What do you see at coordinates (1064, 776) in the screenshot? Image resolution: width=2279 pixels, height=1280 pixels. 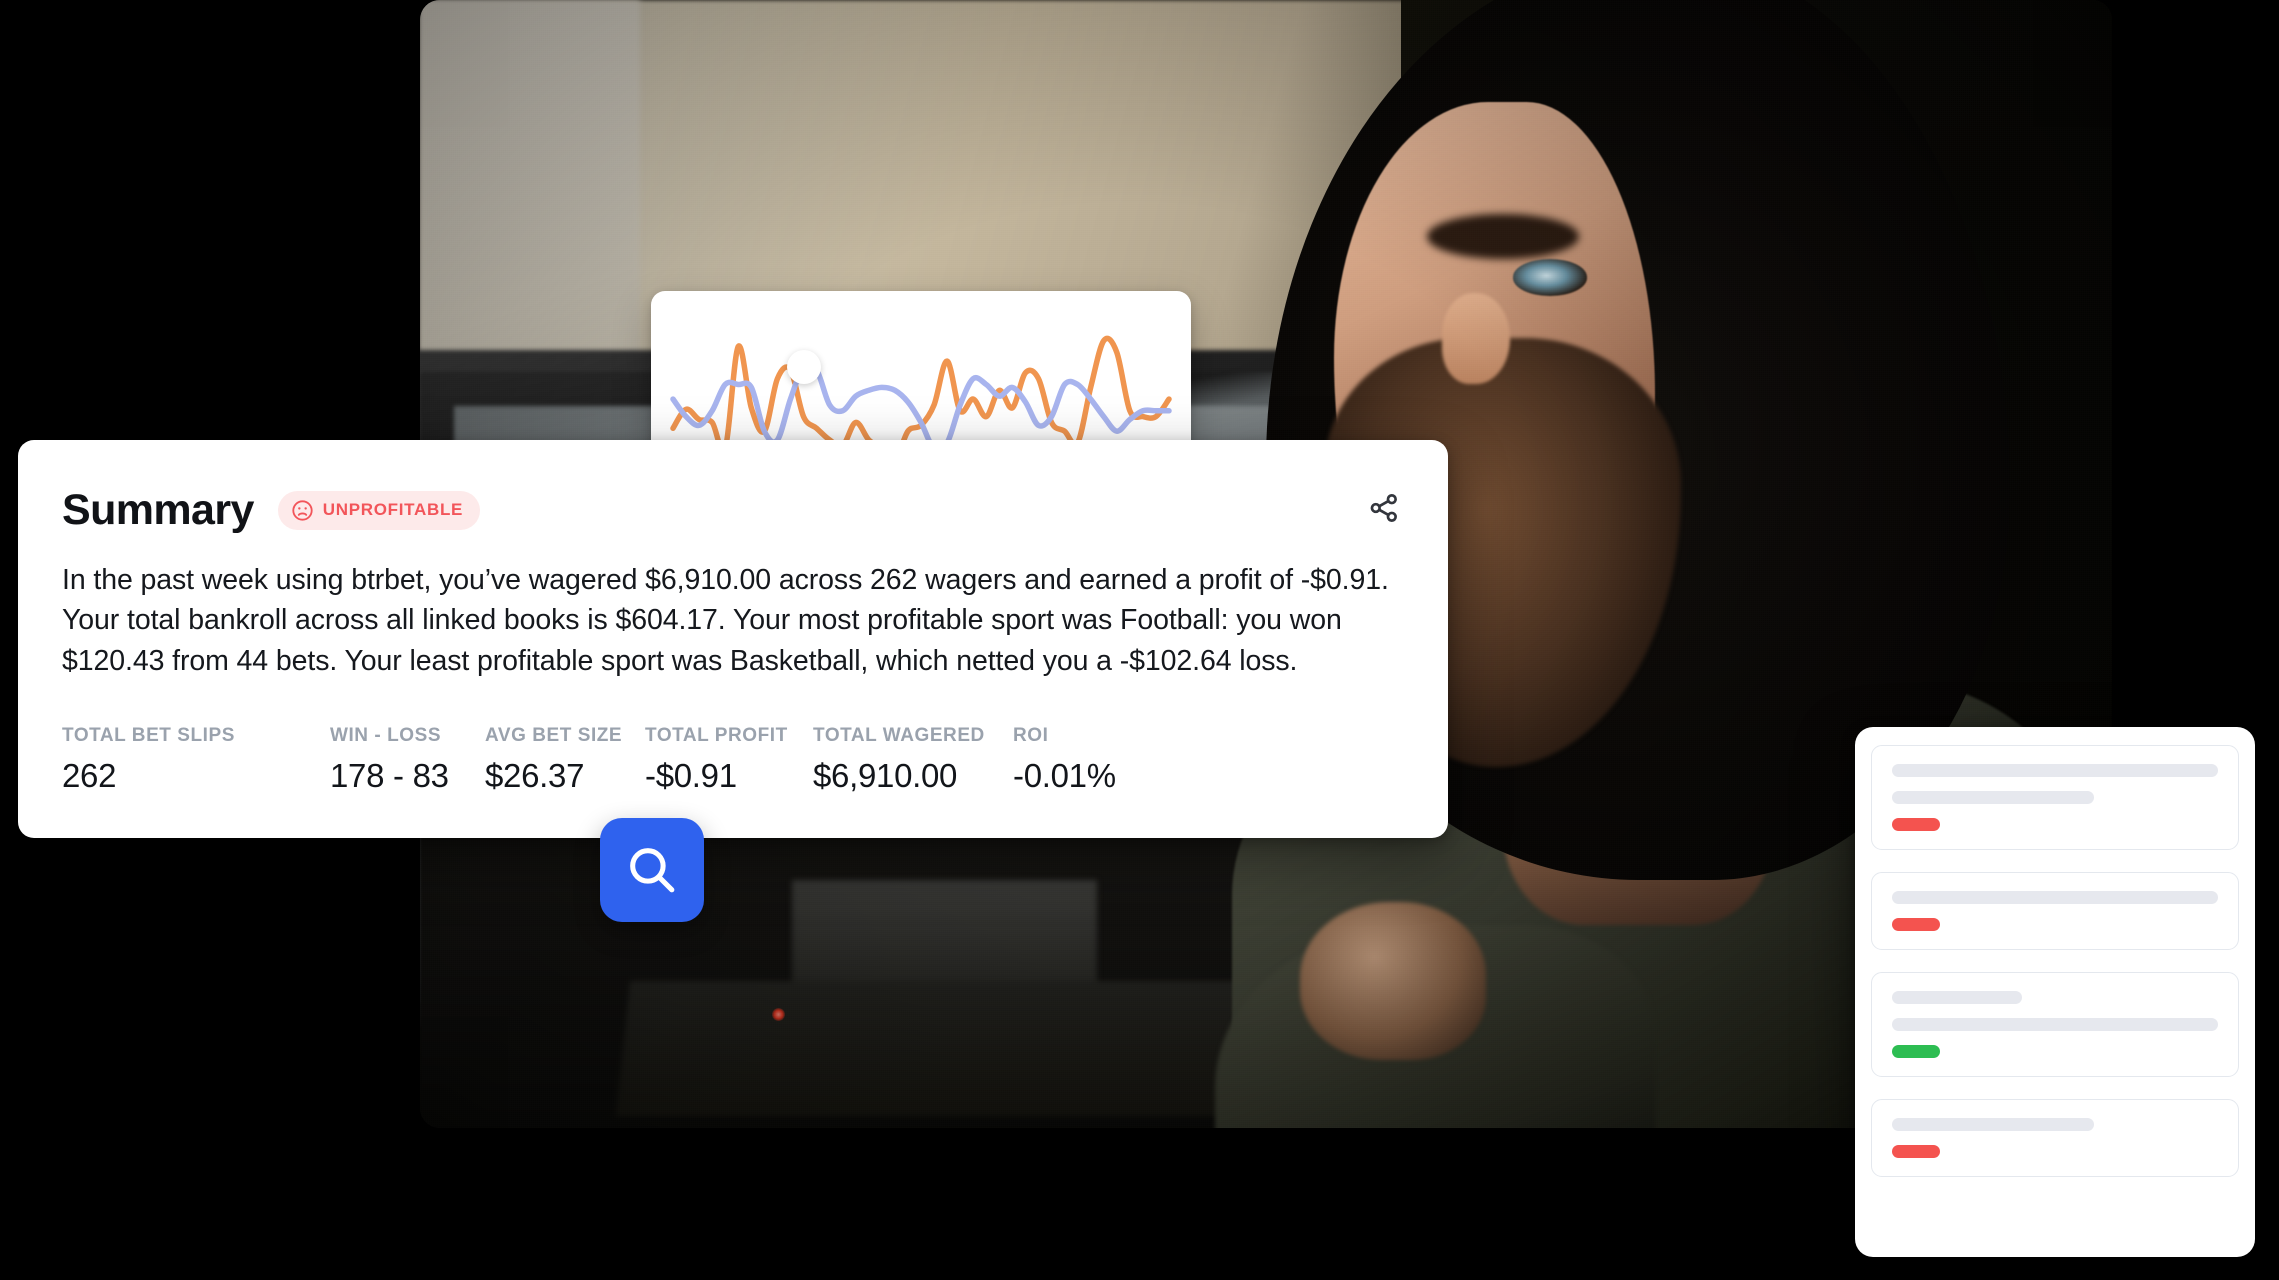 I see `stat-value: -0.01%` at bounding box center [1064, 776].